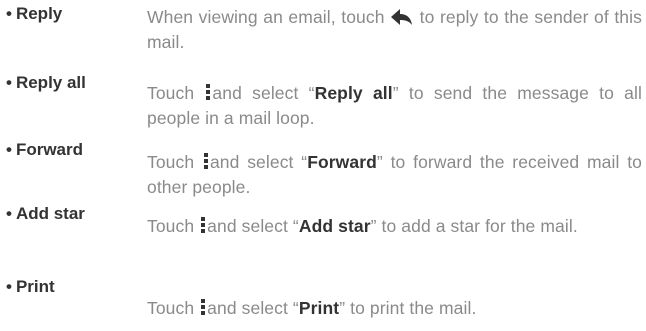 This screenshot has height=331, width=646. What do you see at coordinates (50, 213) in the screenshot?
I see `term-label: Add star` at bounding box center [50, 213].